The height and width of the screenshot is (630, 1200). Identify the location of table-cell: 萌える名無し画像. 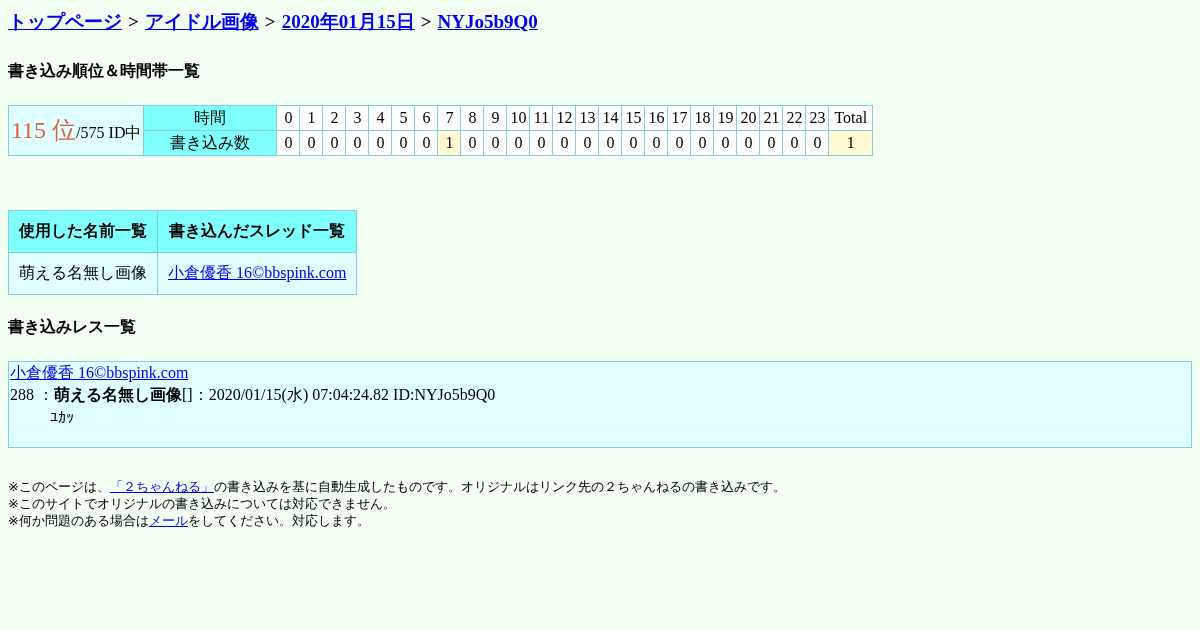
(83, 273).